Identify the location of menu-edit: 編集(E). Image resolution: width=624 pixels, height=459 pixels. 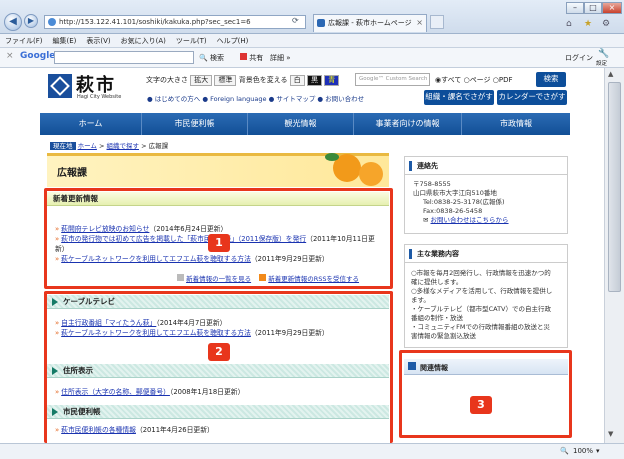
(65, 41).